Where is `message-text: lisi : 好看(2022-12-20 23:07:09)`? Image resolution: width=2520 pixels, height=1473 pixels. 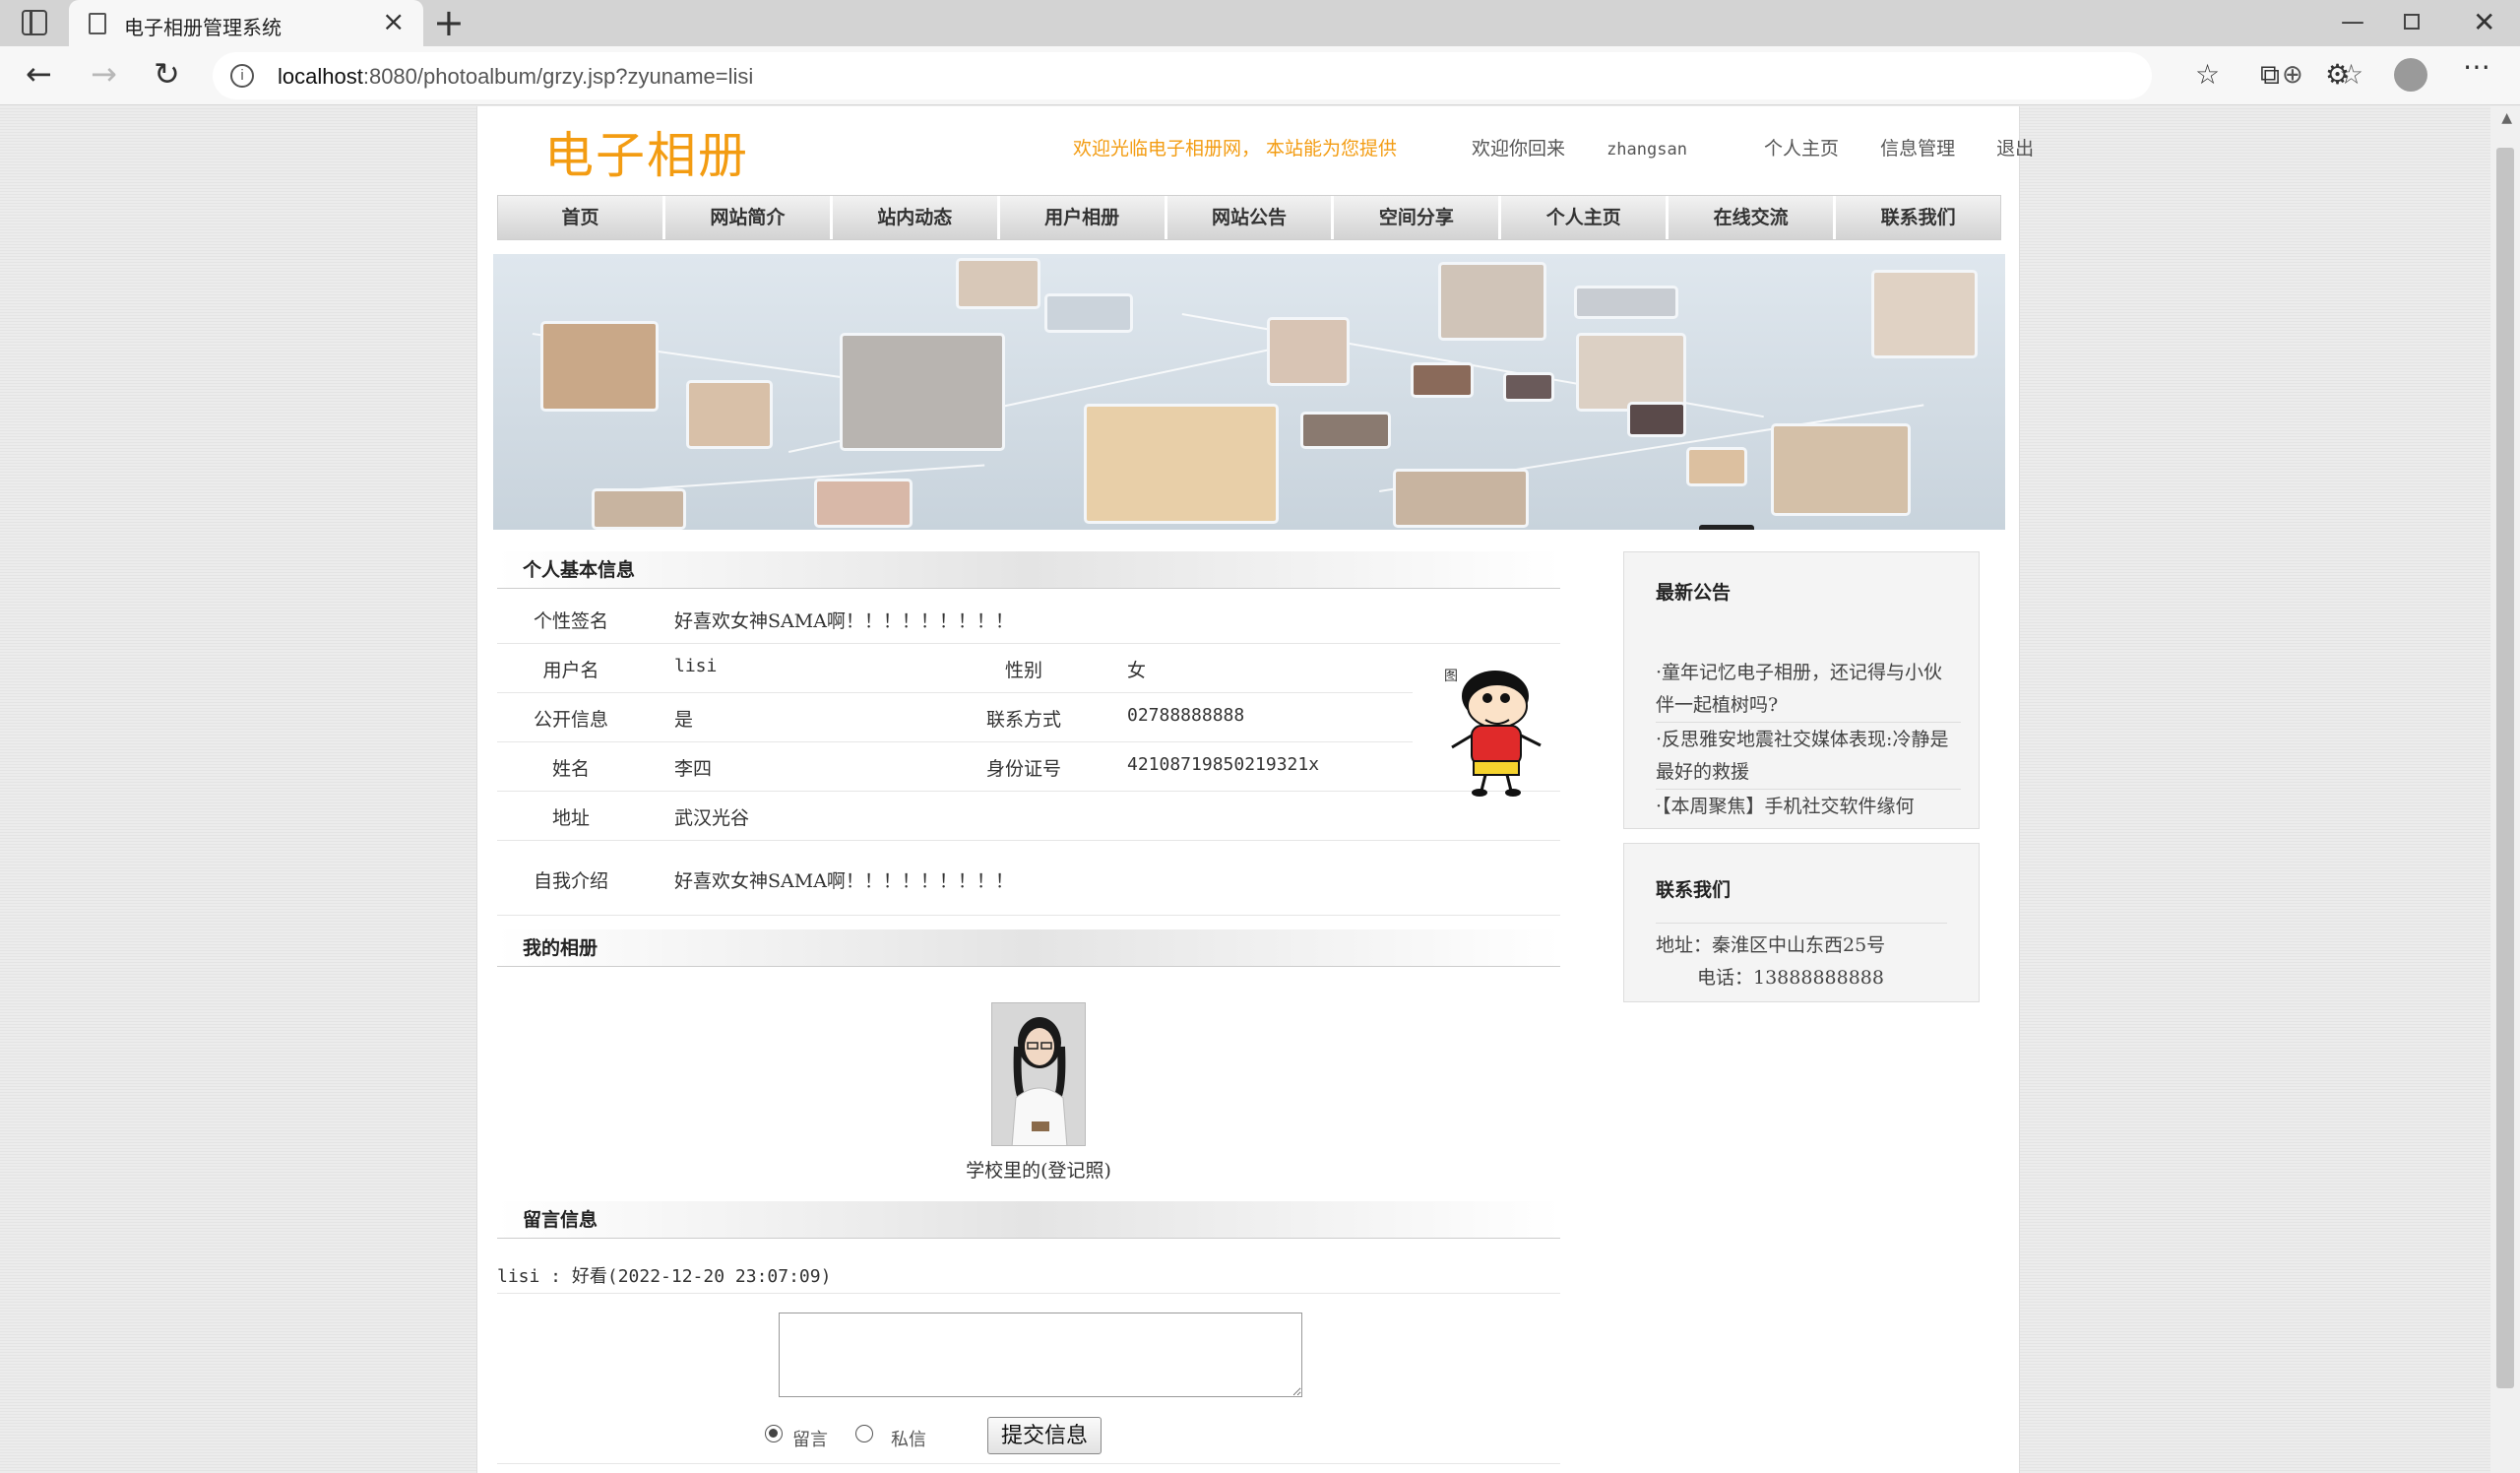 message-text: lisi : 好看(2022-12-20 23:07:09) is located at coordinates (664, 1276).